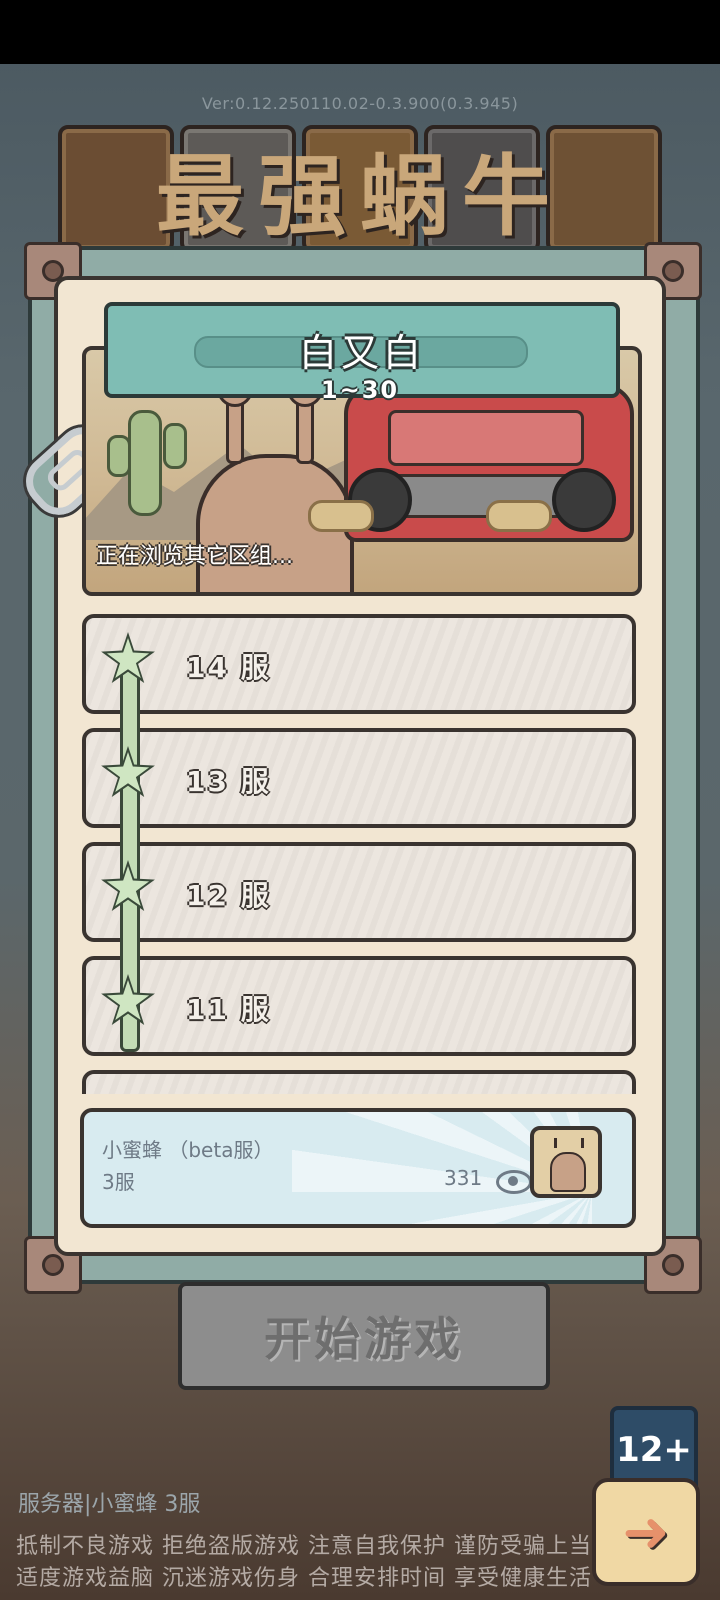 The width and height of the screenshot is (720, 1600). Describe the element at coordinates (228, 781) in the screenshot. I see `server-label: 13 服` at that location.